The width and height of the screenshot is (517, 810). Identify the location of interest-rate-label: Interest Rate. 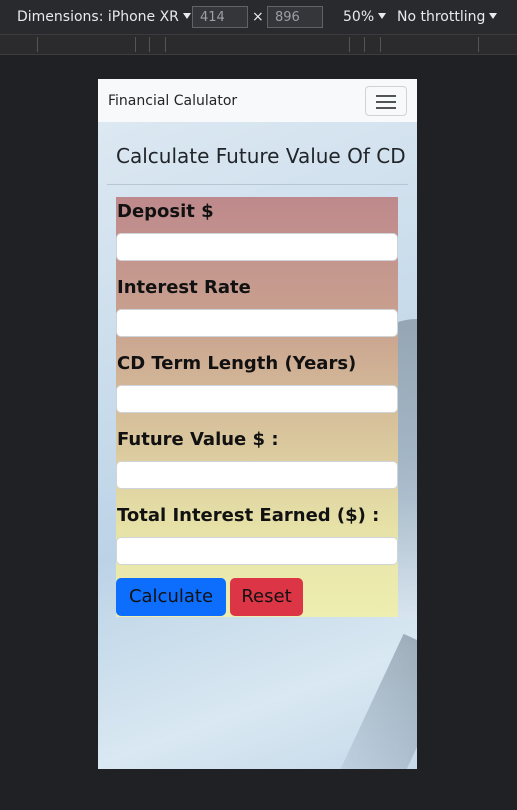
(184, 287).